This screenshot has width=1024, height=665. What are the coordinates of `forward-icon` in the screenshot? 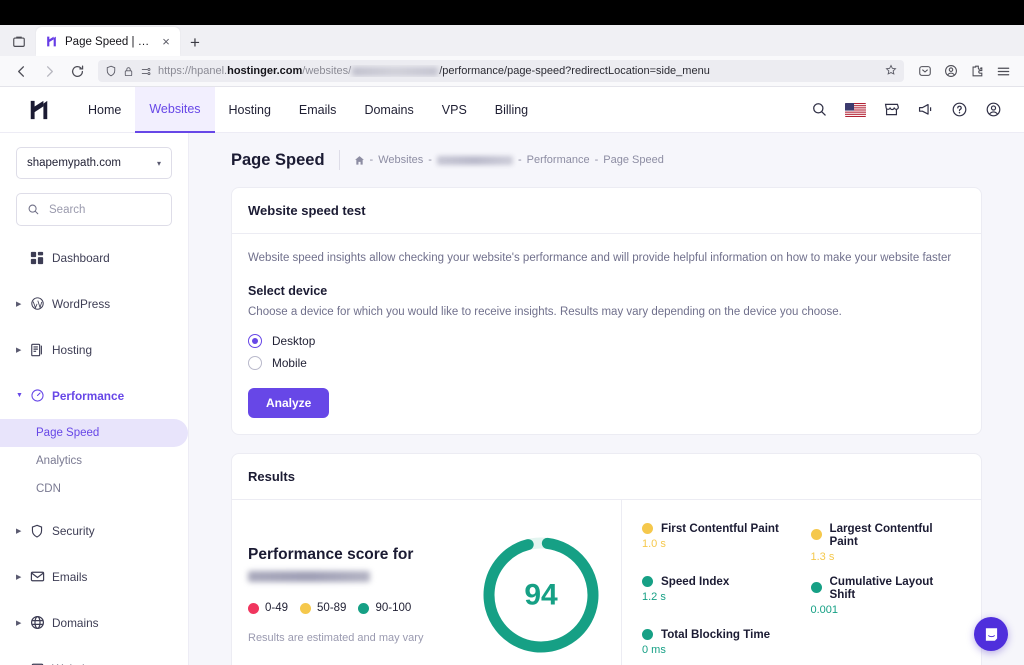 It's located at (49, 71).